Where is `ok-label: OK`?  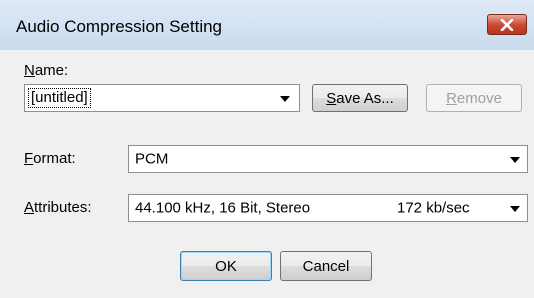 ok-label: OK is located at coordinates (226, 266).